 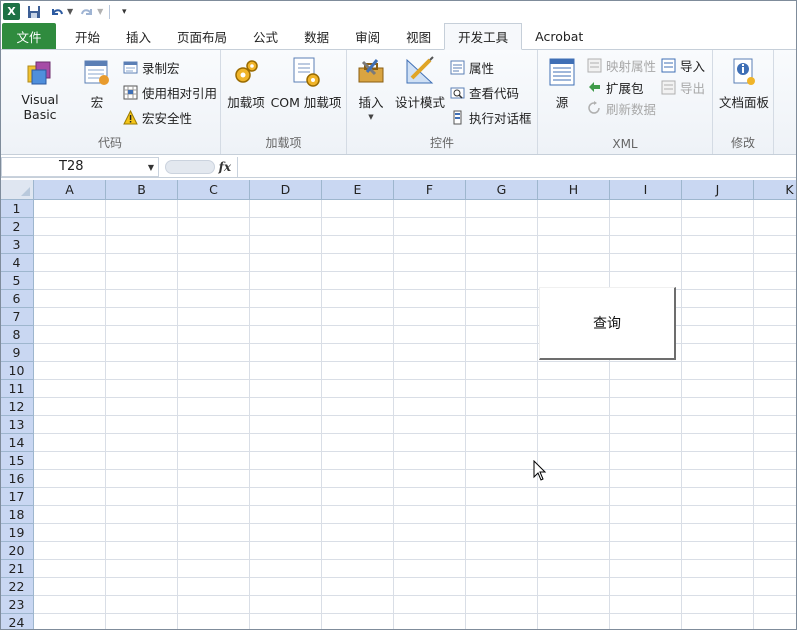 I want to click on query-button: 查询, so click(x=607, y=323).